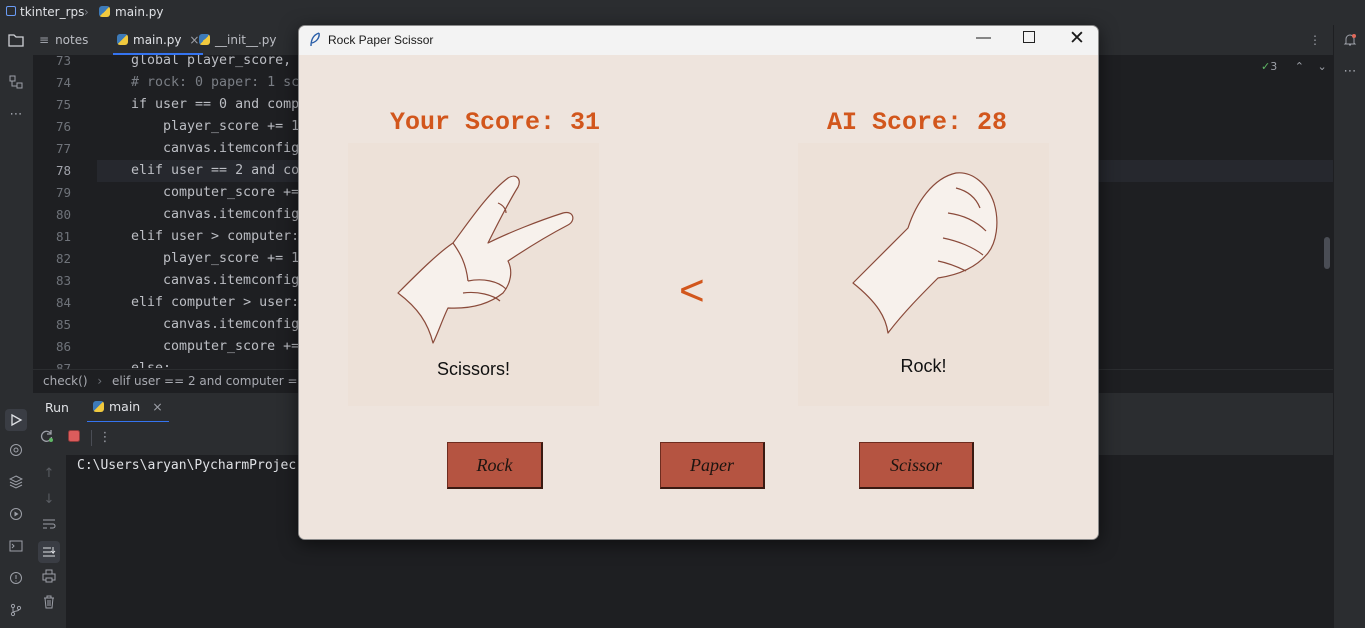 This screenshot has height=628, width=1365. Describe the element at coordinates (63, 192) in the screenshot. I see `line-number: 79` at that location.